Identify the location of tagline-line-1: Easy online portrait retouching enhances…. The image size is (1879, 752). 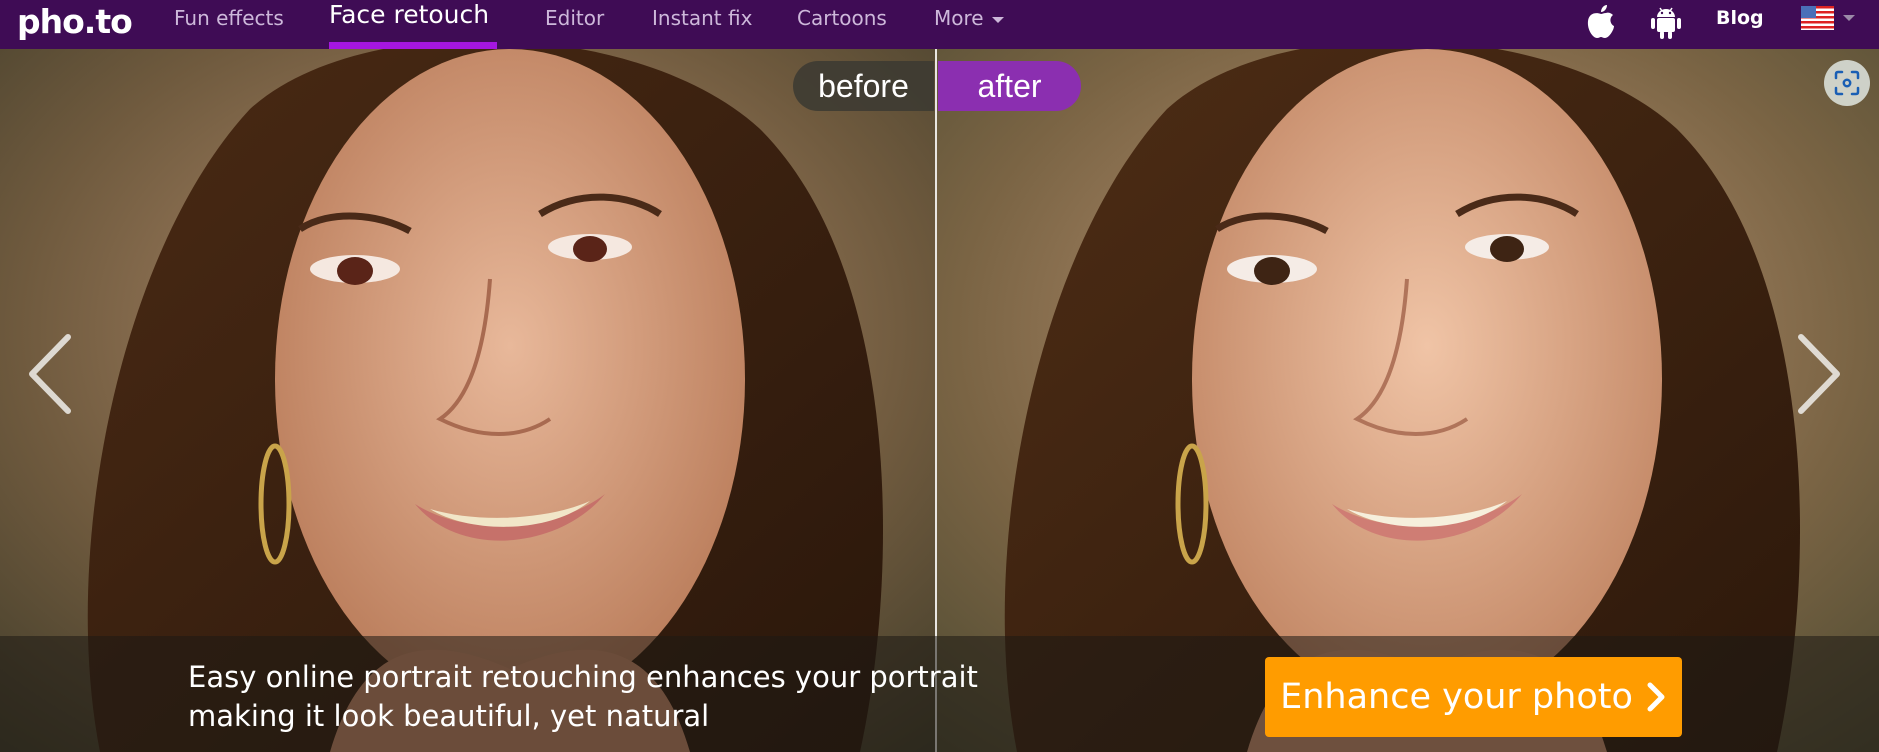
(583, 677).